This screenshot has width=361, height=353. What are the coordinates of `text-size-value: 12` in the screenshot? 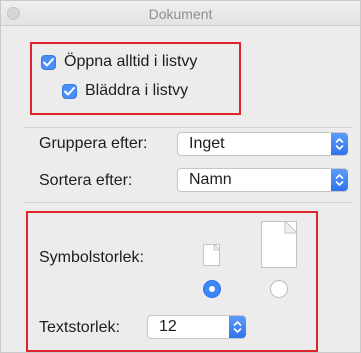 It's located at (168, 326).